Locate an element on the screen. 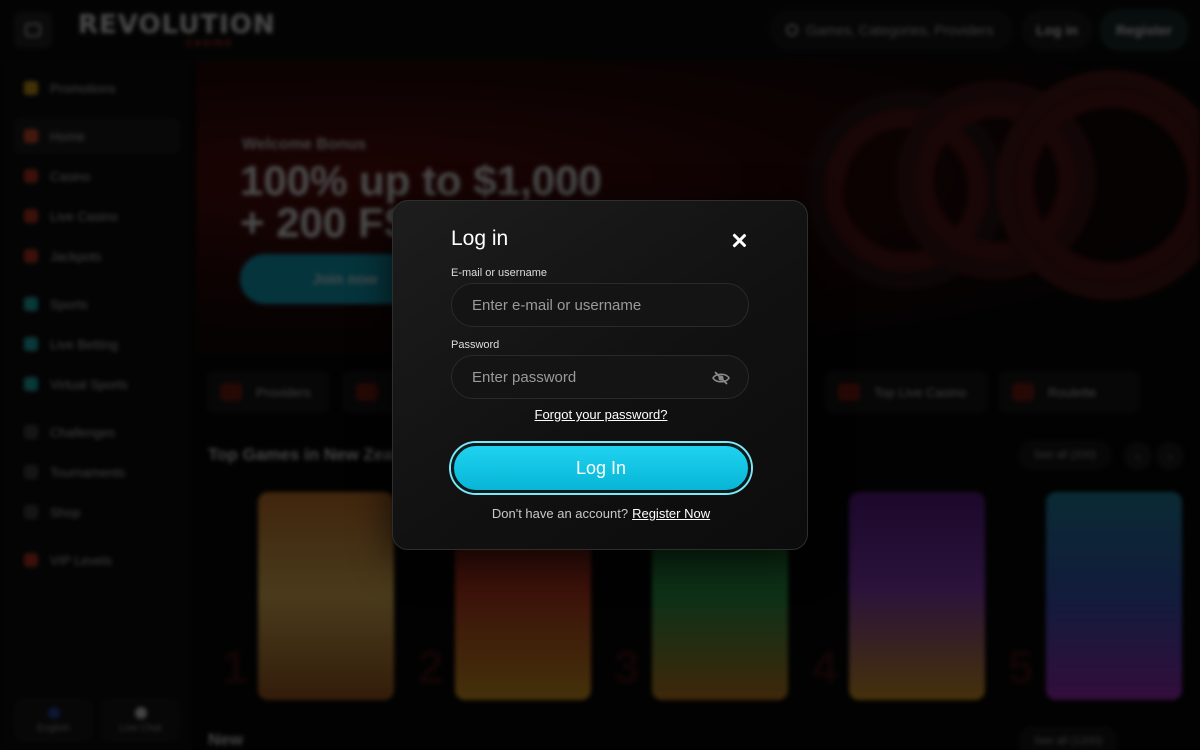 Image resolution: width=1200 pixels, height=750 pixels. eye-off-icon is located at coordinates (721, 378).